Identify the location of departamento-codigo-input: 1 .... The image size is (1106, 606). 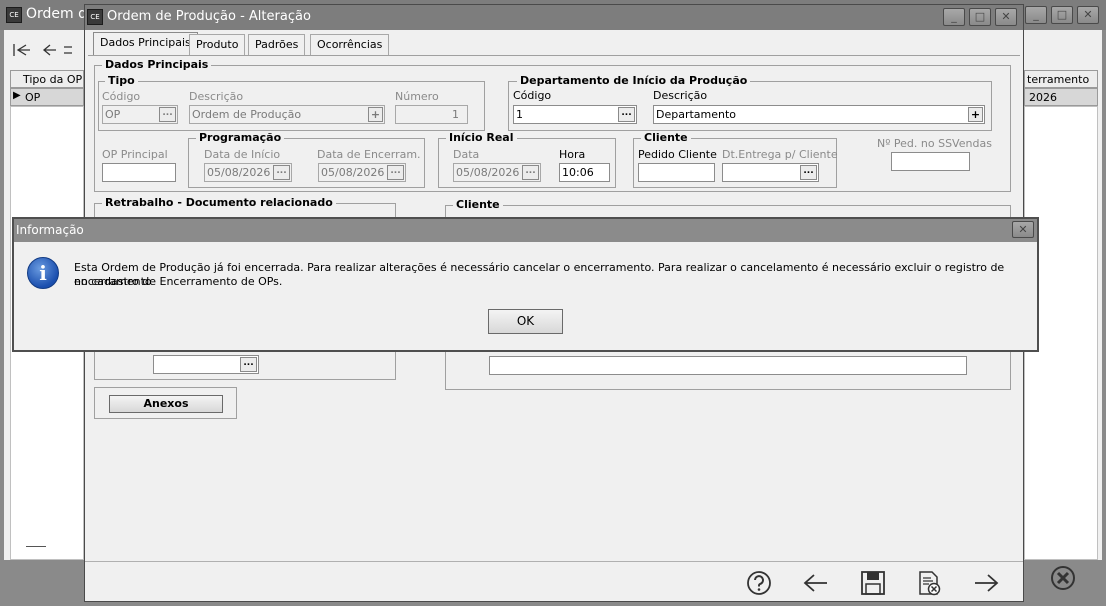
(575, 114).